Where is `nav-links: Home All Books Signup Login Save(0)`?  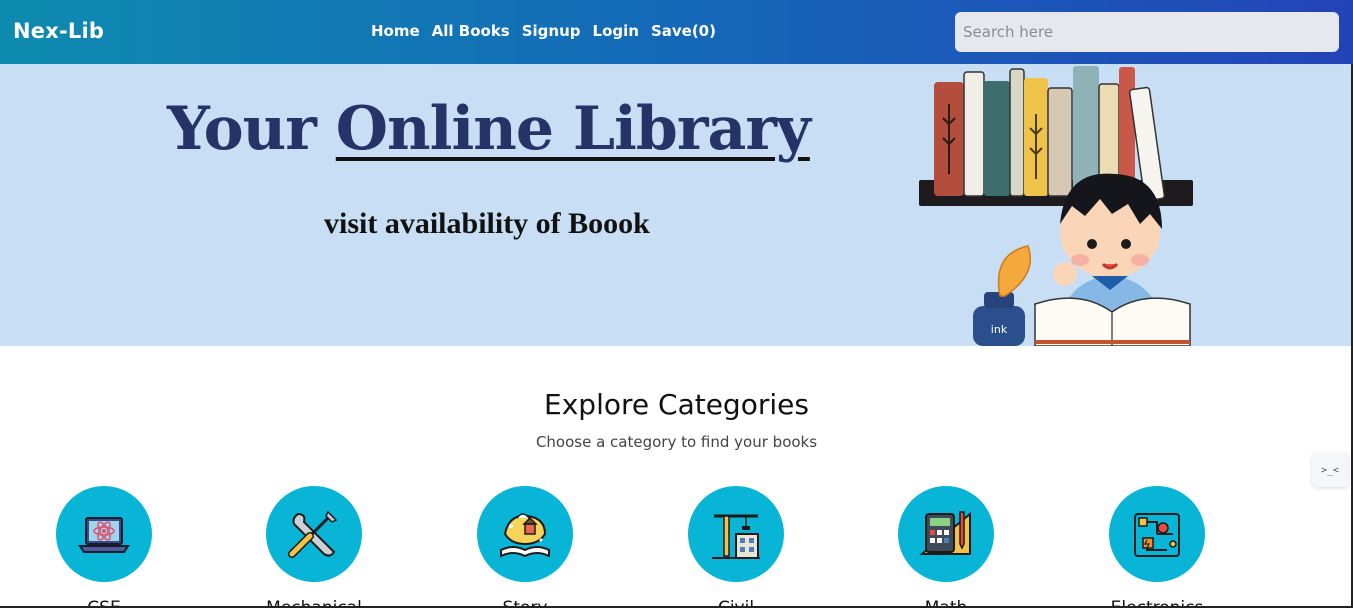 nav-links: Home All Books Signup Login Save(0) is located at coordinates (543, 31).